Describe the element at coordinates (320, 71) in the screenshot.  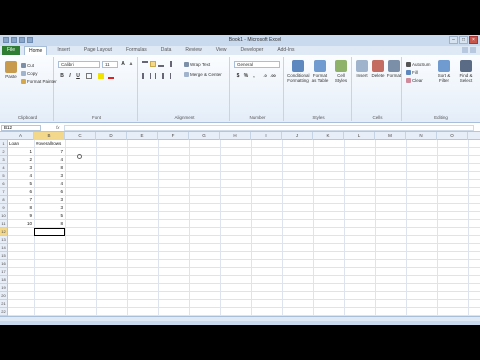
I see `format-as-table-button: Format as Table` at that location.